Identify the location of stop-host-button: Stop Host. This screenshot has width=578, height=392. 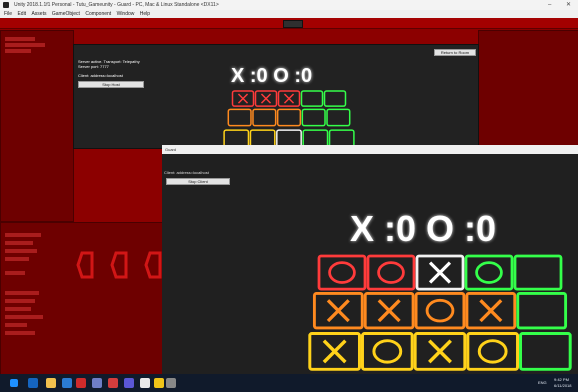
(111, 84).